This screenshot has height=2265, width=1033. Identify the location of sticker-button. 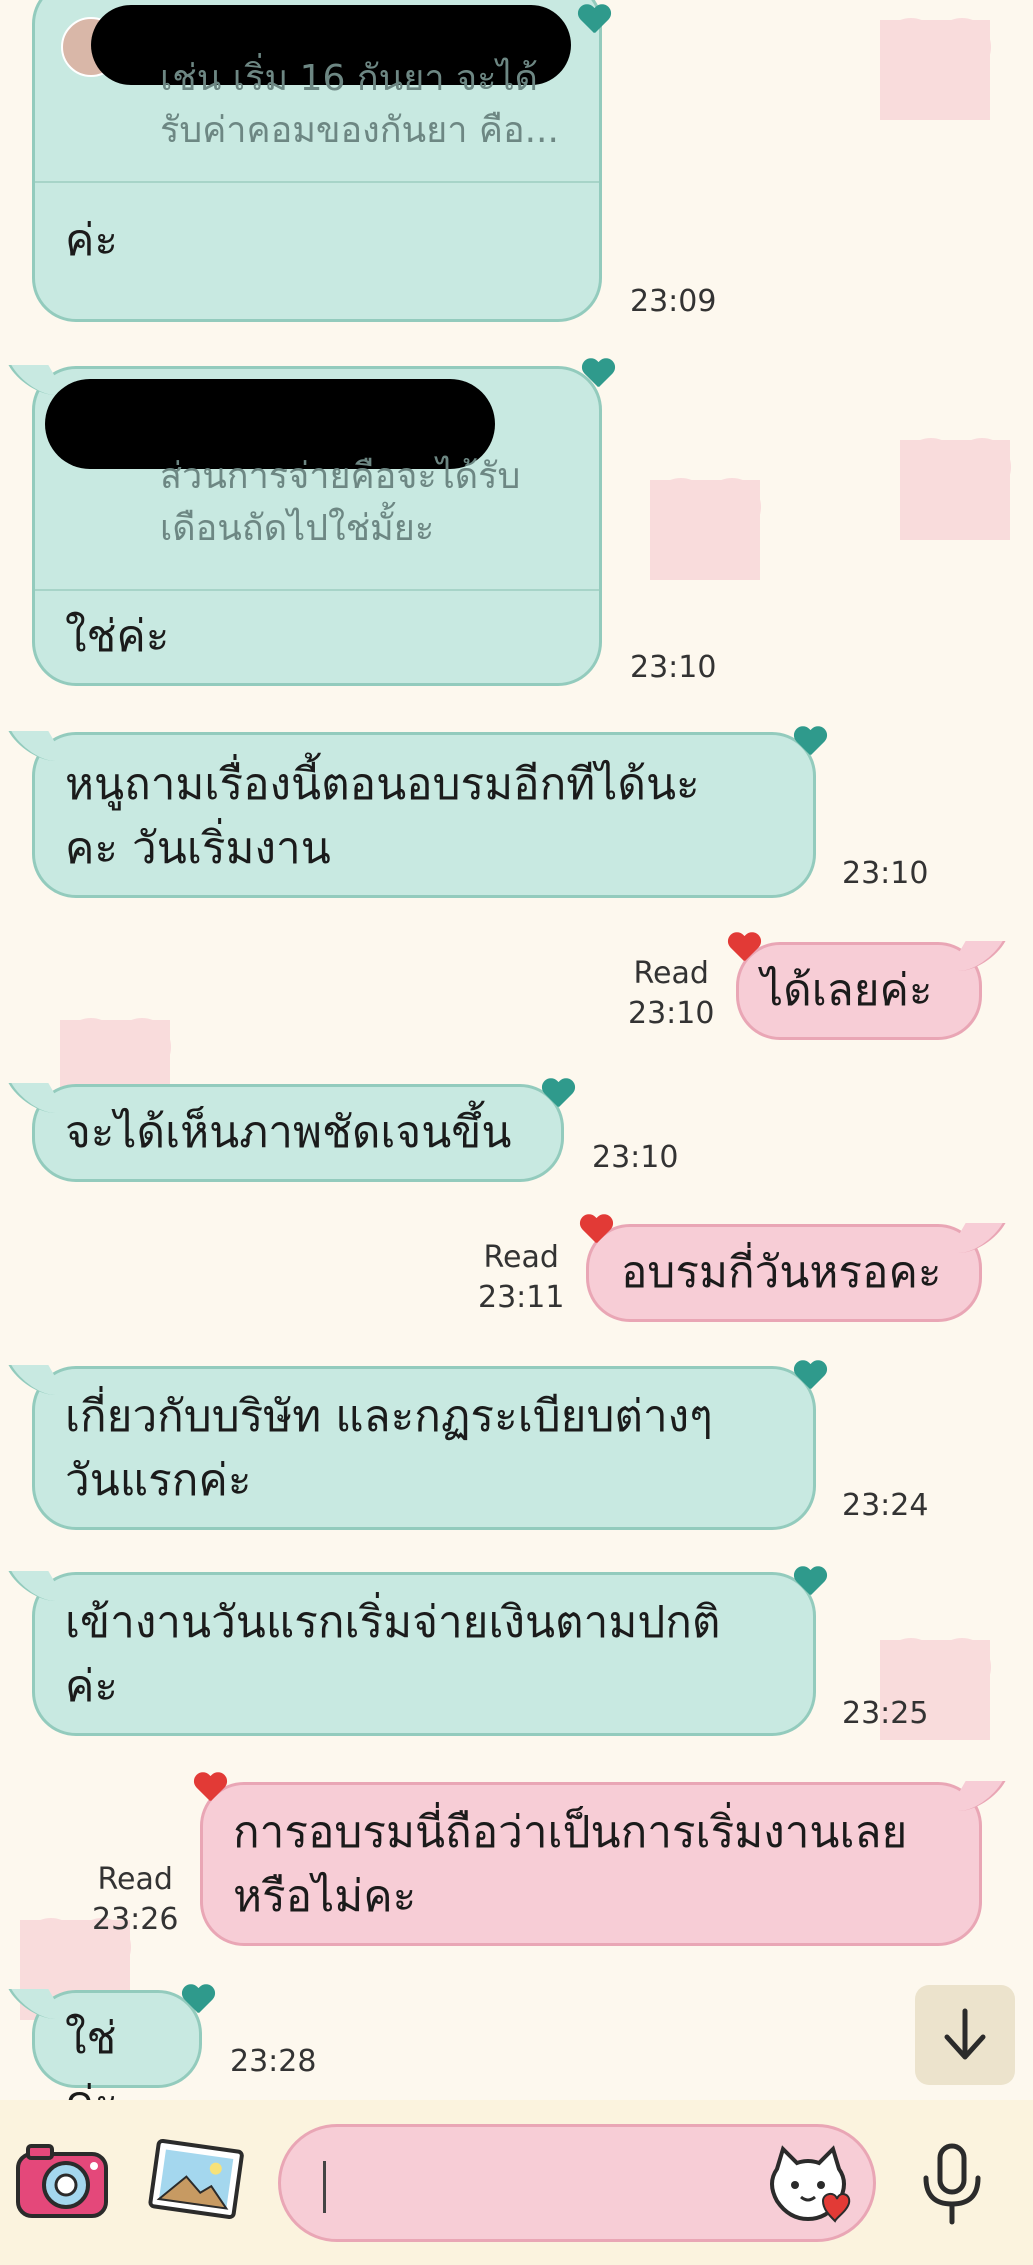
(808, 2184).